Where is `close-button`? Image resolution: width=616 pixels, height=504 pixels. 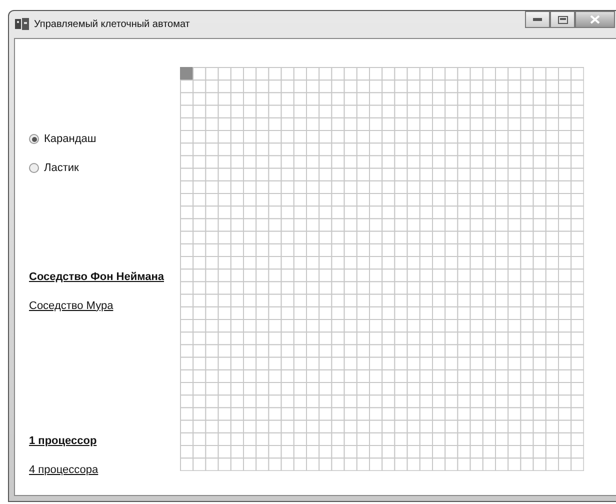 close-button is located at coordinates (595, 19).